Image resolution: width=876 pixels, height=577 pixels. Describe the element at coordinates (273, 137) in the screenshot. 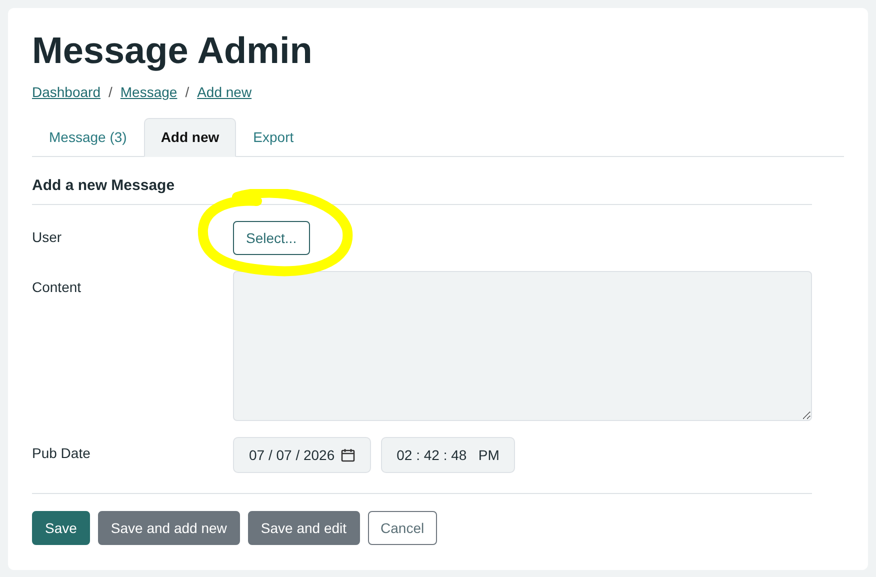

I see `tab: Export` at that location.